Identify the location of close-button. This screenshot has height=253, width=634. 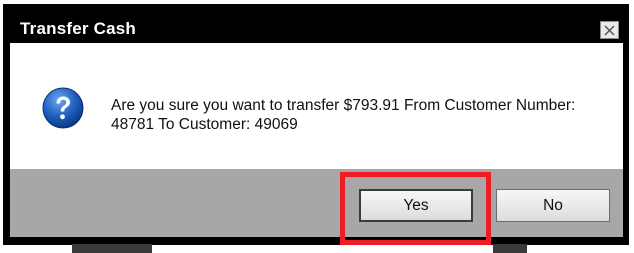
(609, 30).